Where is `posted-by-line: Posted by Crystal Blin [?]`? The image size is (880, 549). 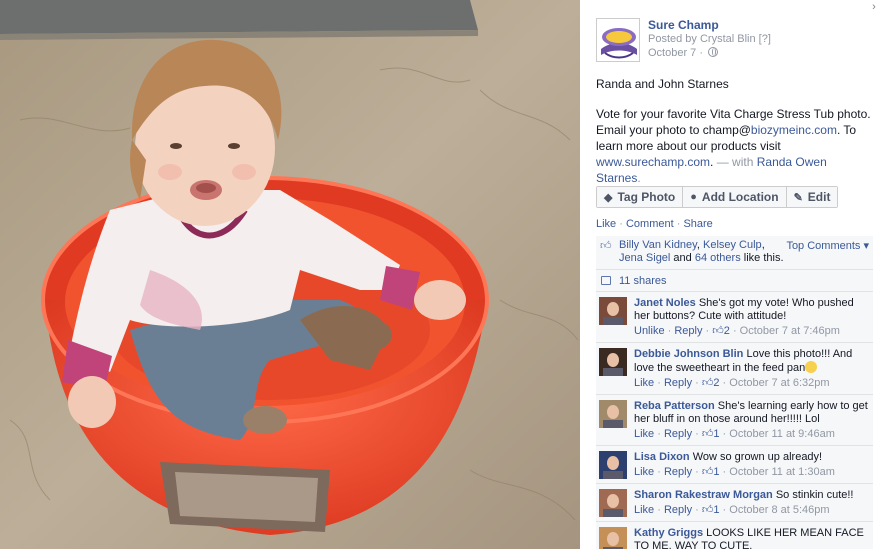
posted-by-line: Posted by Crystal Blin [?] is located at coordinates (709, 39).